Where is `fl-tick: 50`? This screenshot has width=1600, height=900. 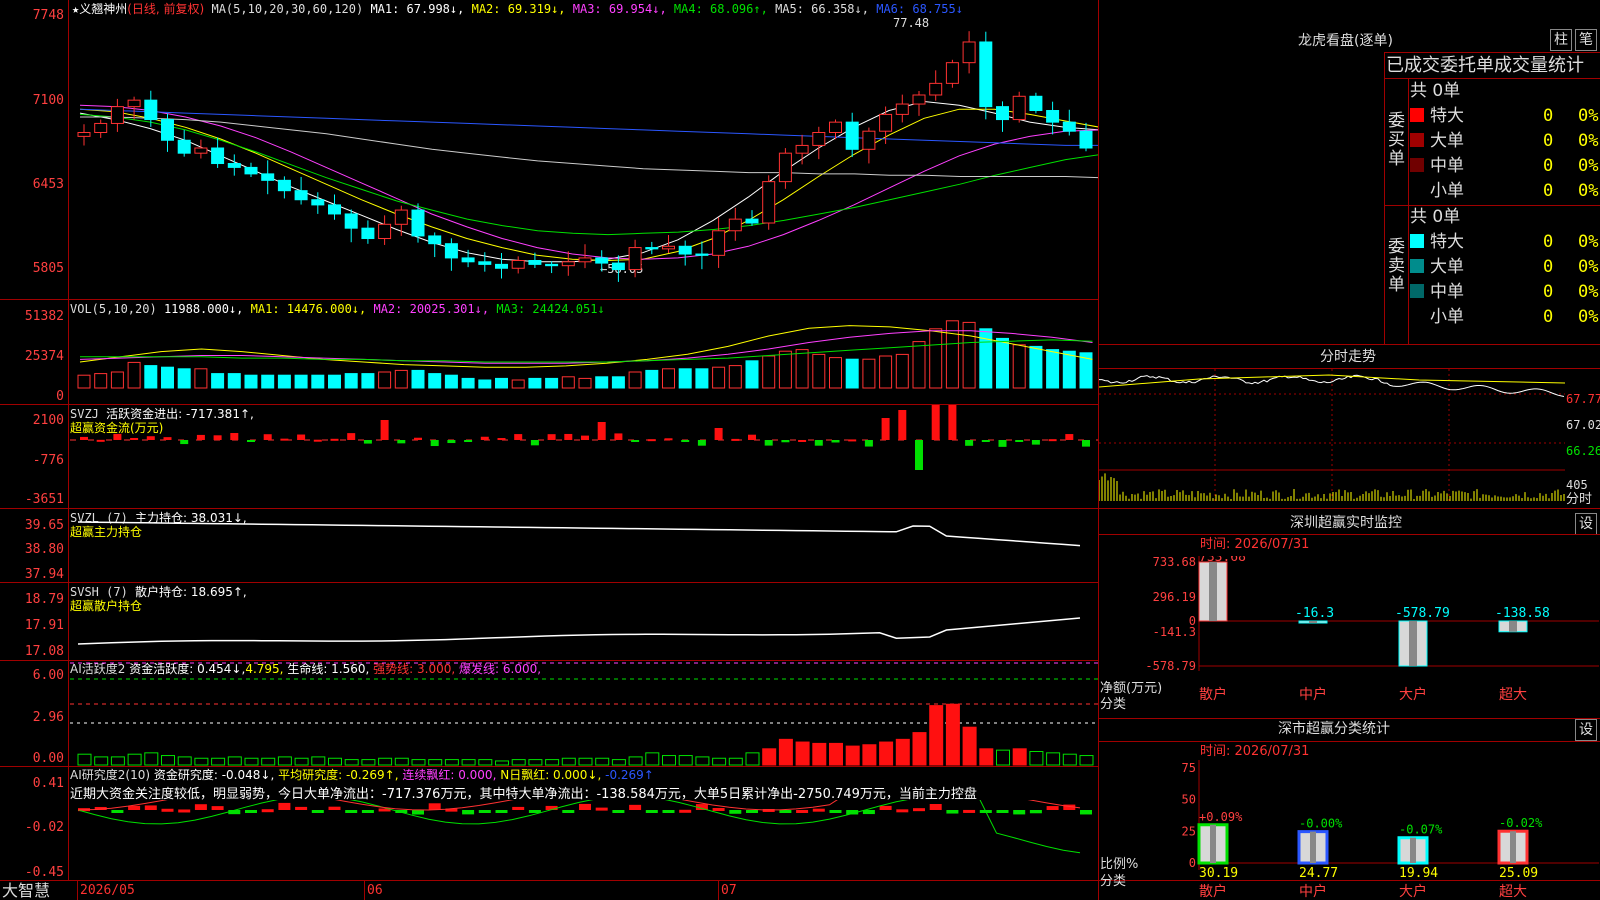 fl-tick: 50 is located at coordinates (1189, 800).